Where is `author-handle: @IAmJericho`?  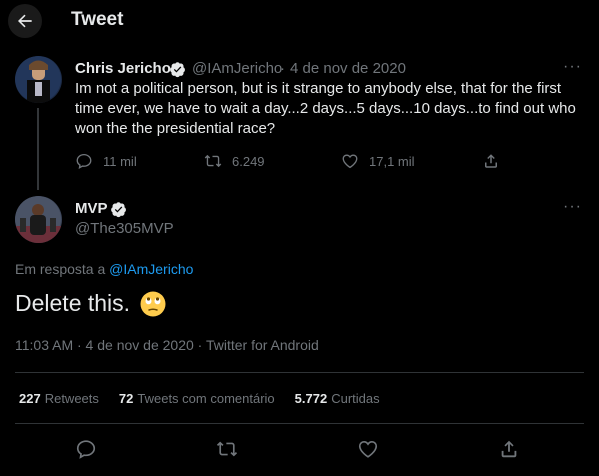
author-handle: @IAmJericho is located at coordinates (237, 68).